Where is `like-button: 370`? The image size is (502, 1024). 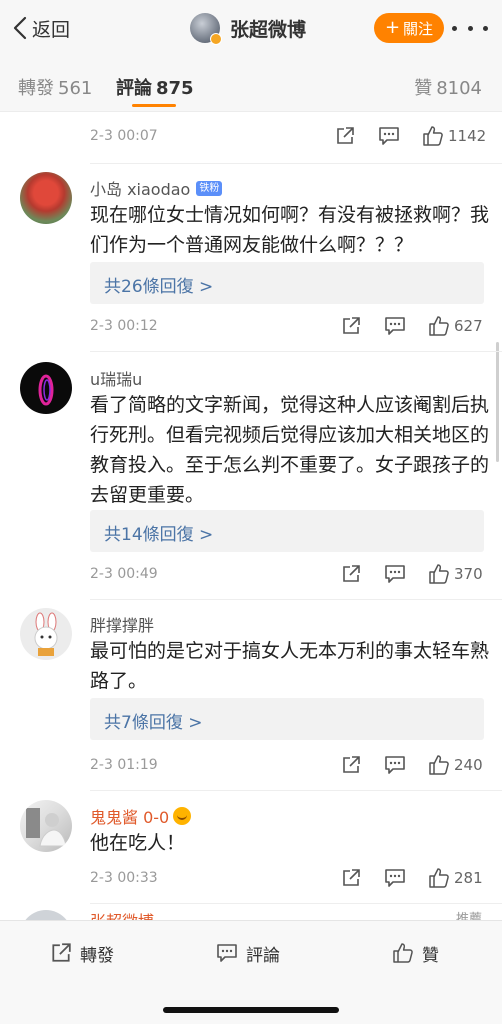
like-button: 370 is located at coordinates (455, 574).